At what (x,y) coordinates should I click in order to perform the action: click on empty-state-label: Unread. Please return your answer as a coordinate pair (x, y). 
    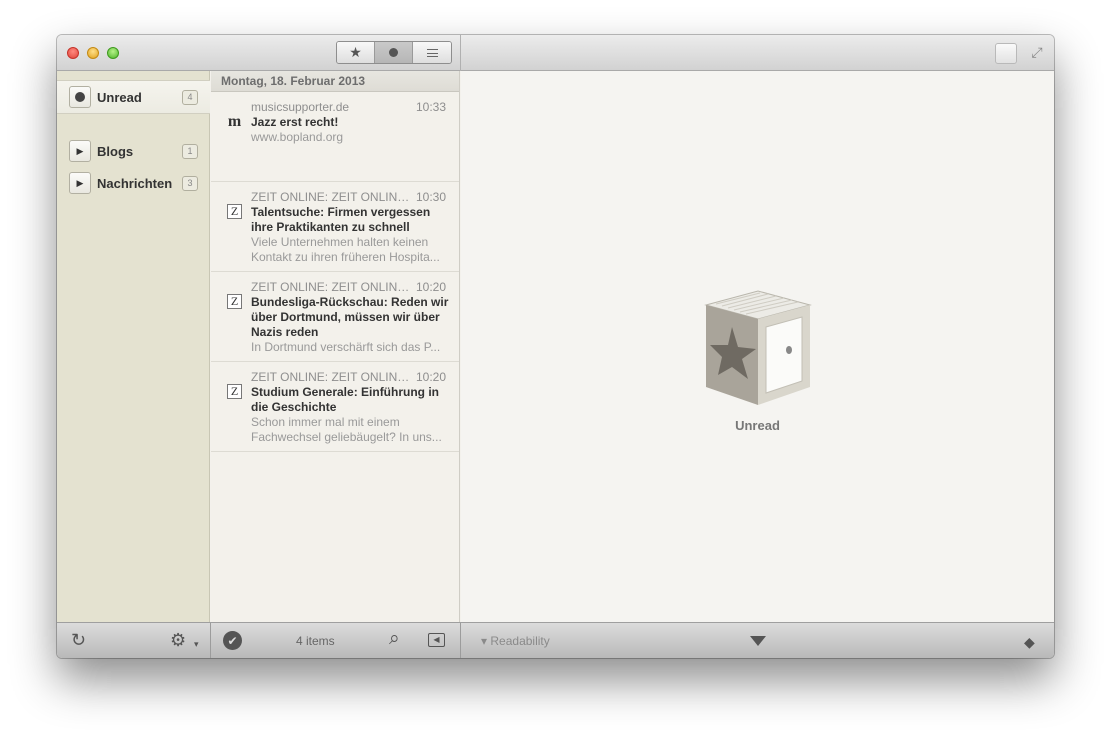
    Looking at the image, I should click on (757, 425).